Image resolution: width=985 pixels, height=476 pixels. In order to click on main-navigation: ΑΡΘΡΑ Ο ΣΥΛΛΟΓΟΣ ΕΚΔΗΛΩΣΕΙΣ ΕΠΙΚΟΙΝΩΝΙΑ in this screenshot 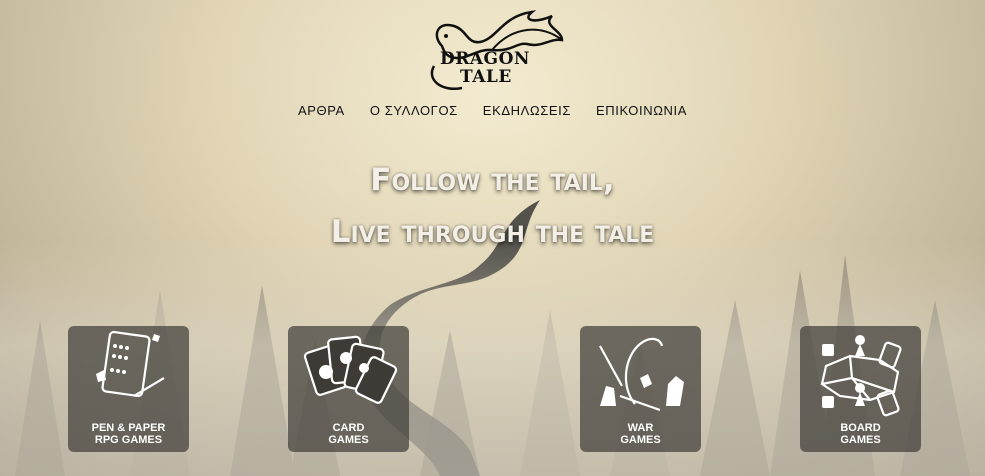, I will do `click(492, 110)`.